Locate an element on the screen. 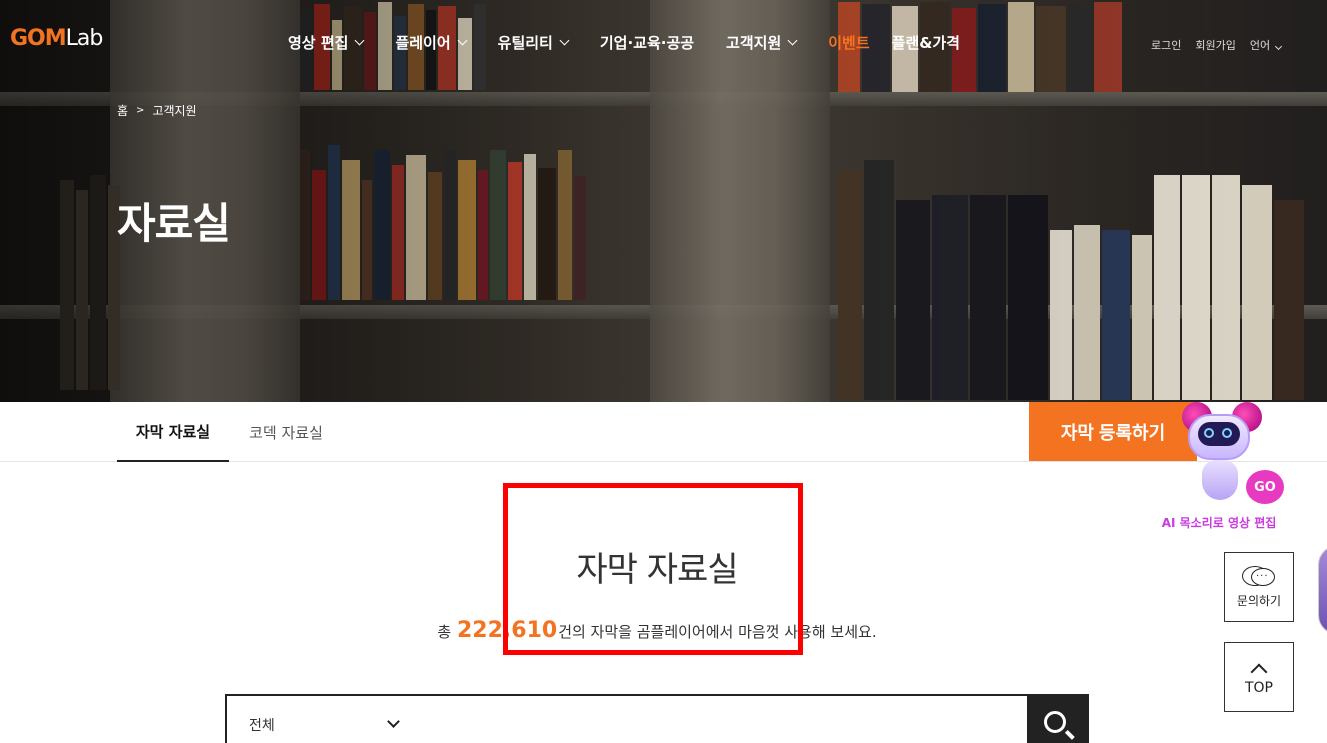 The width and height of the screenshot is (1327, 743). nav-business: 기업·교육·공공 is located at coordinates (647, 42).